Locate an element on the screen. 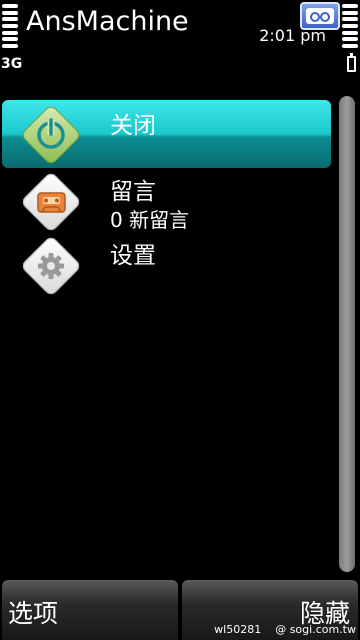 The image size is (360, 640). watermark-id: wl50281 is located at coordinates (238, 629).